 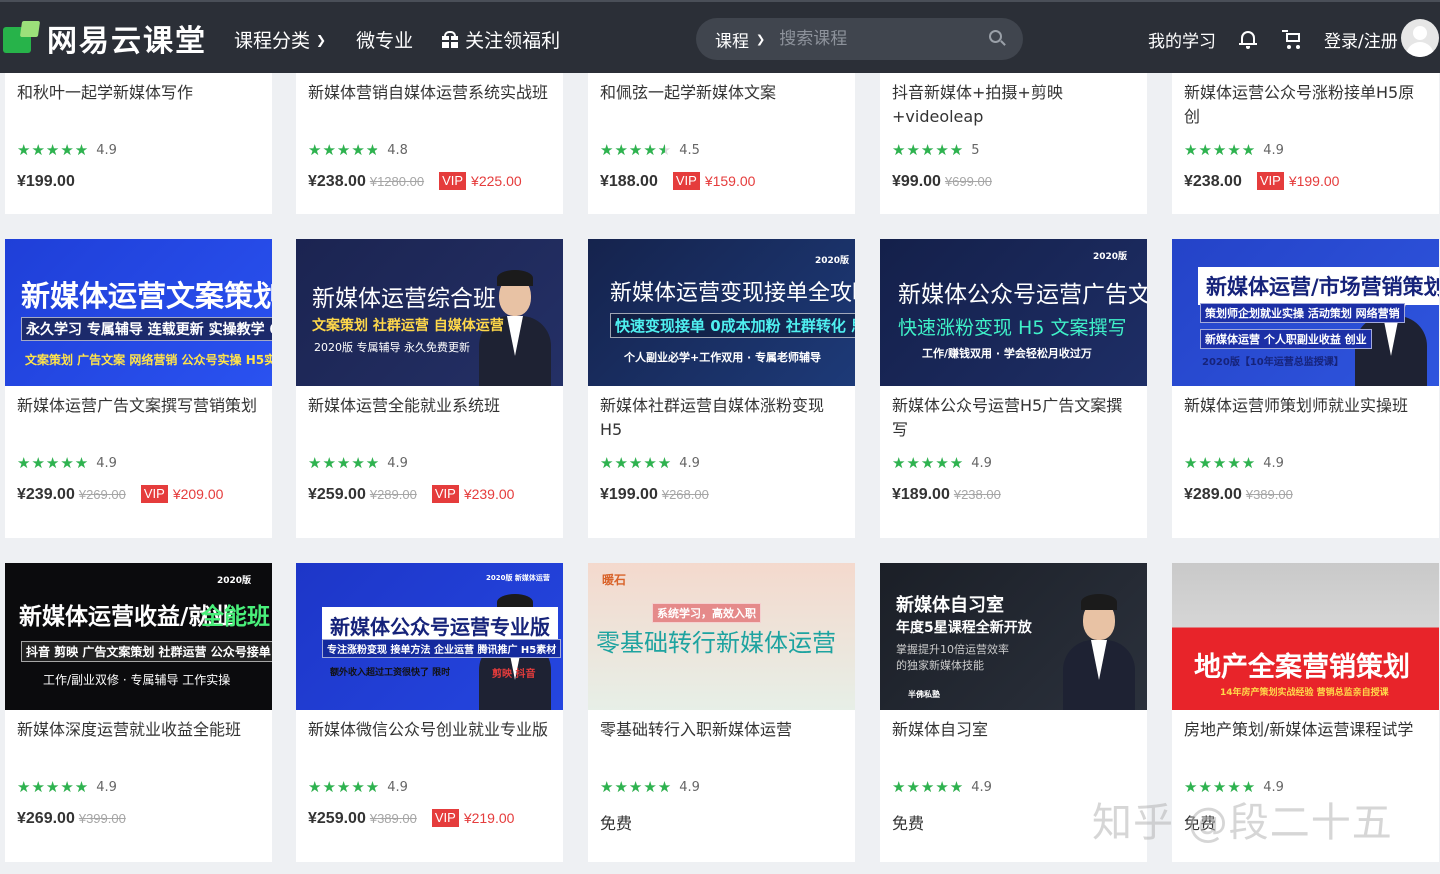 I want to click on course-thumbnail: 新媒体运营综合班 文案策划 社群运营 自媒体运营 2020版 专属辅导 永久免费更新, so click(x=429, y=312).